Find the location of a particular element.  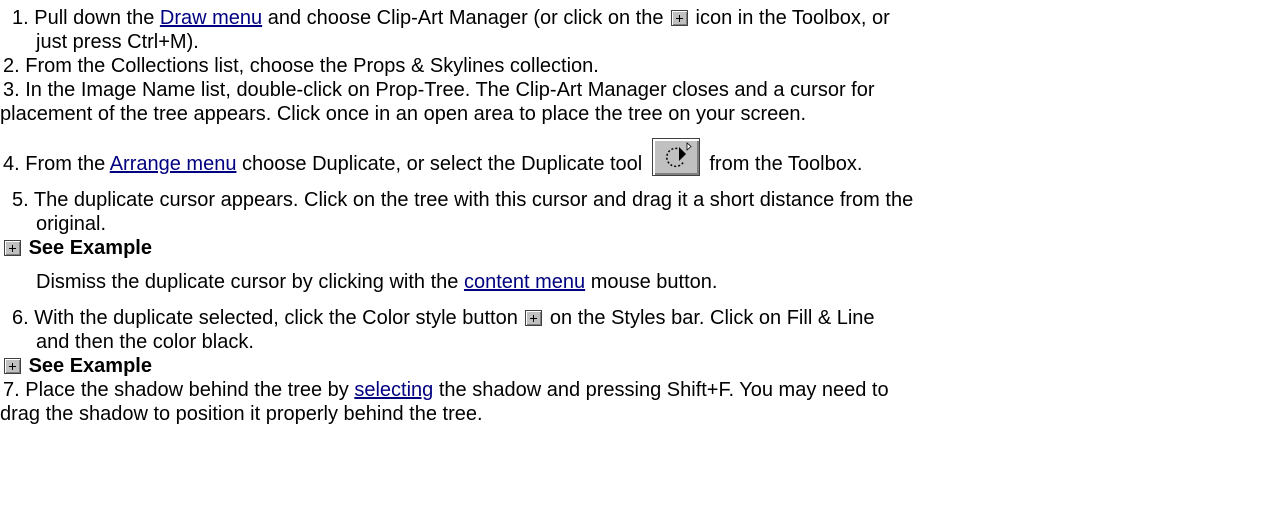

step-1-line-2: just press Ctrl+M). is located at coordinates (117, 42).